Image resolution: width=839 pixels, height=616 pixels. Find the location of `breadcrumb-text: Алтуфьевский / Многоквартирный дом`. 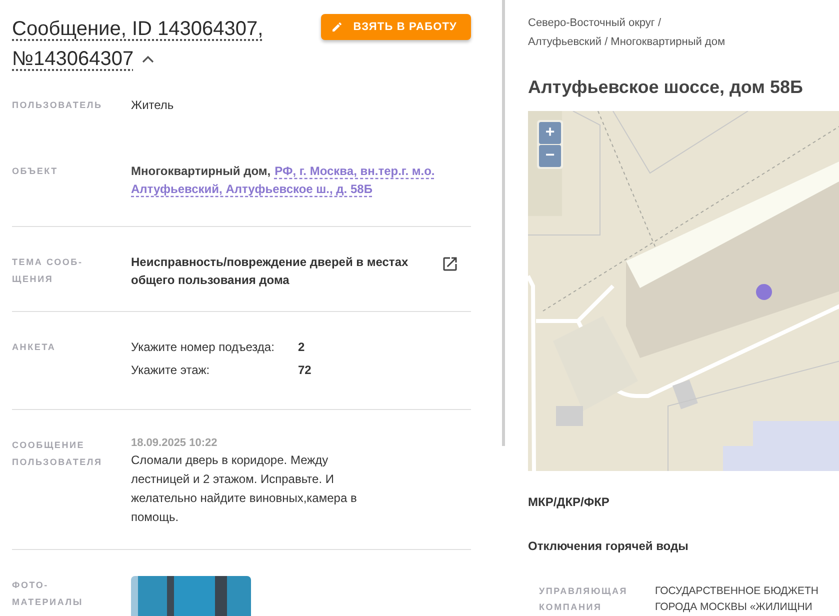

breadcrumb-text: Алтуфьевский / Многоквартирный дом is located at coordinates (627, 42).